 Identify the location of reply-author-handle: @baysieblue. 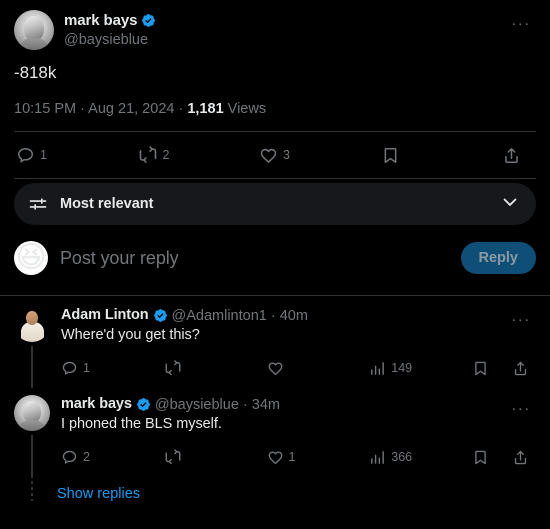
(197, 405).